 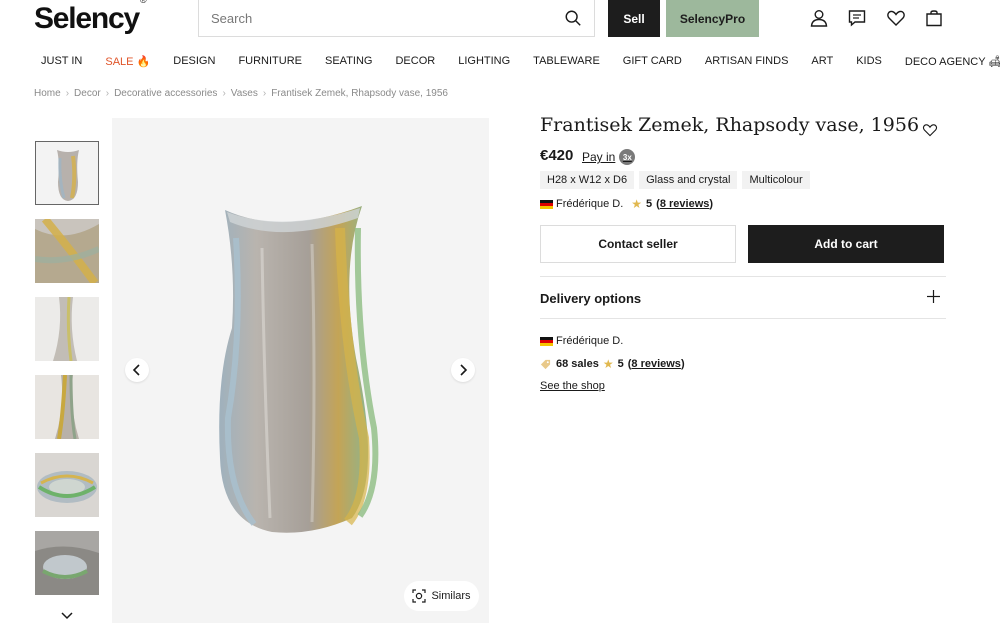 I want to click on chevron-down-icon, so click(x=67, y=616).